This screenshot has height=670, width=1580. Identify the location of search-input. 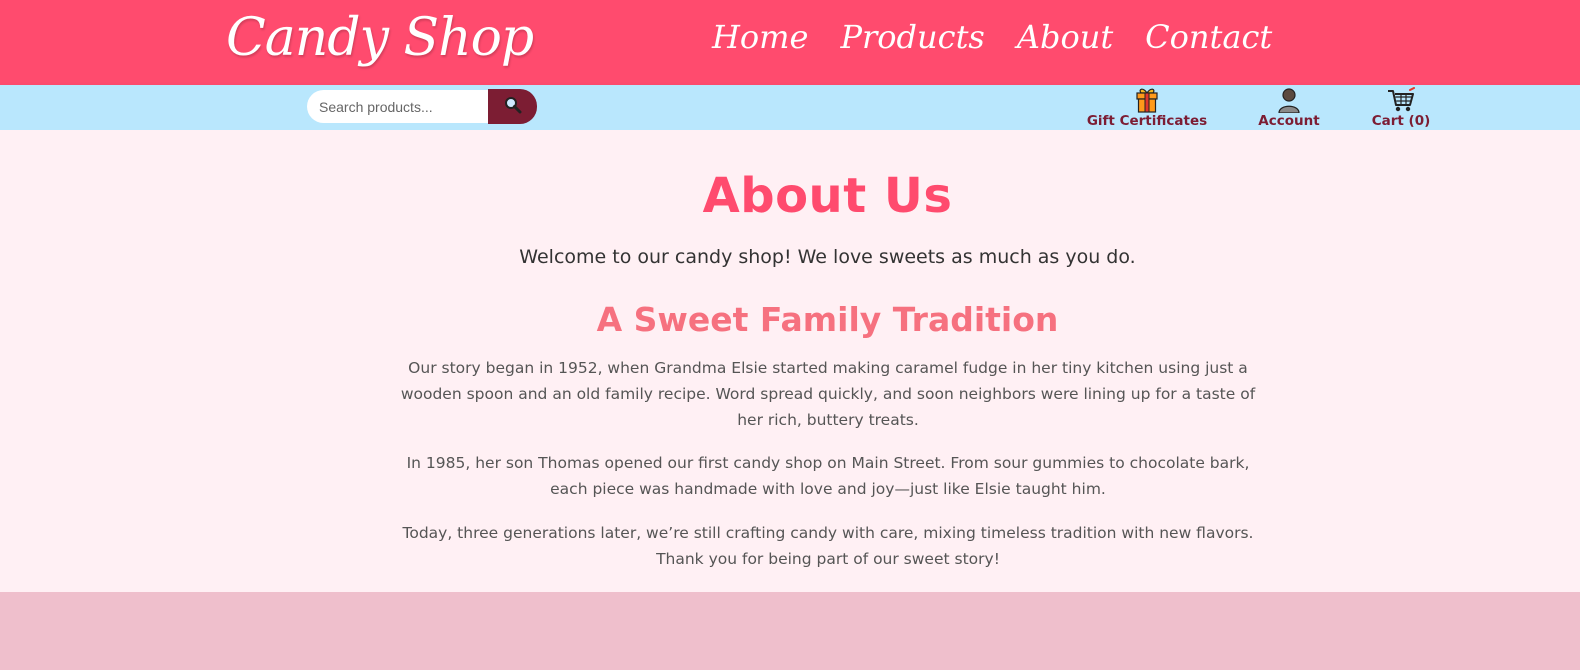
(397, 106).